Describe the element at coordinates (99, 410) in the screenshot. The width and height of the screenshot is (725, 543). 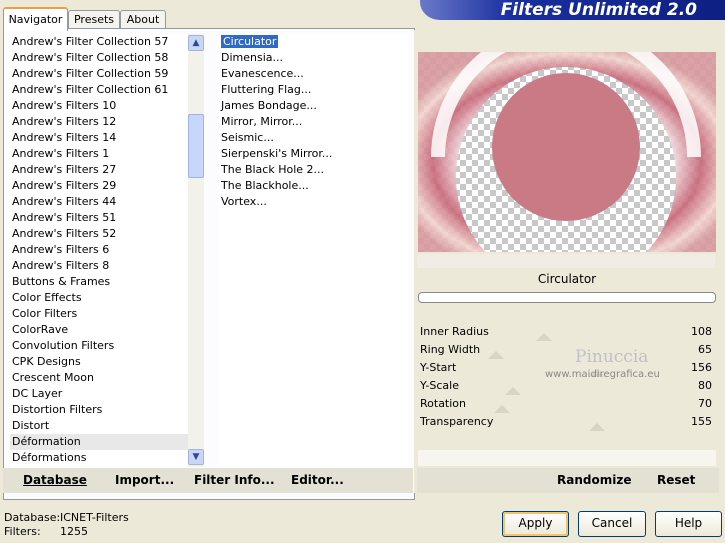
I see `category-item: Distortion Filters` at that location.